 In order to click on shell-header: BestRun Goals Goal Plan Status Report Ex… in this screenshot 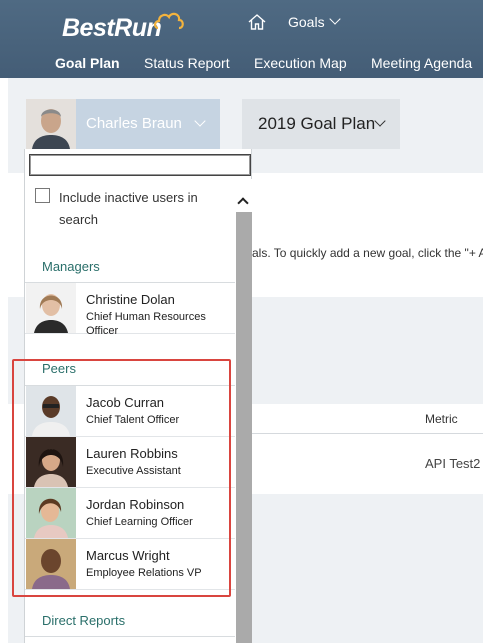, I will do `click(241, 39)`.